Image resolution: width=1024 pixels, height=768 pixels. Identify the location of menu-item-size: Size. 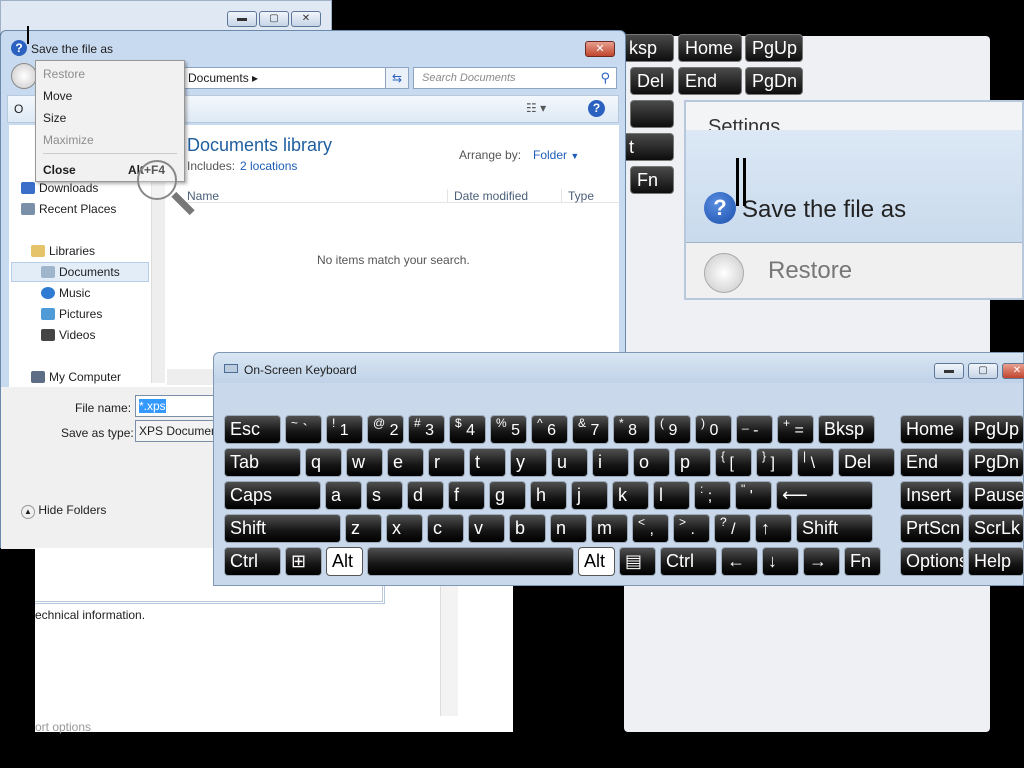
(54, 118).